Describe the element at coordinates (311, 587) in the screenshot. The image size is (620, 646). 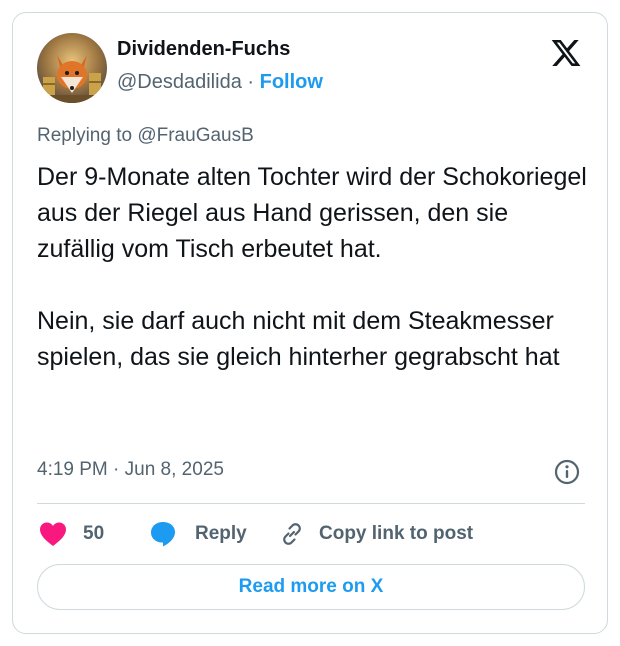
I see `read-more-button: Read more on X` at that location.